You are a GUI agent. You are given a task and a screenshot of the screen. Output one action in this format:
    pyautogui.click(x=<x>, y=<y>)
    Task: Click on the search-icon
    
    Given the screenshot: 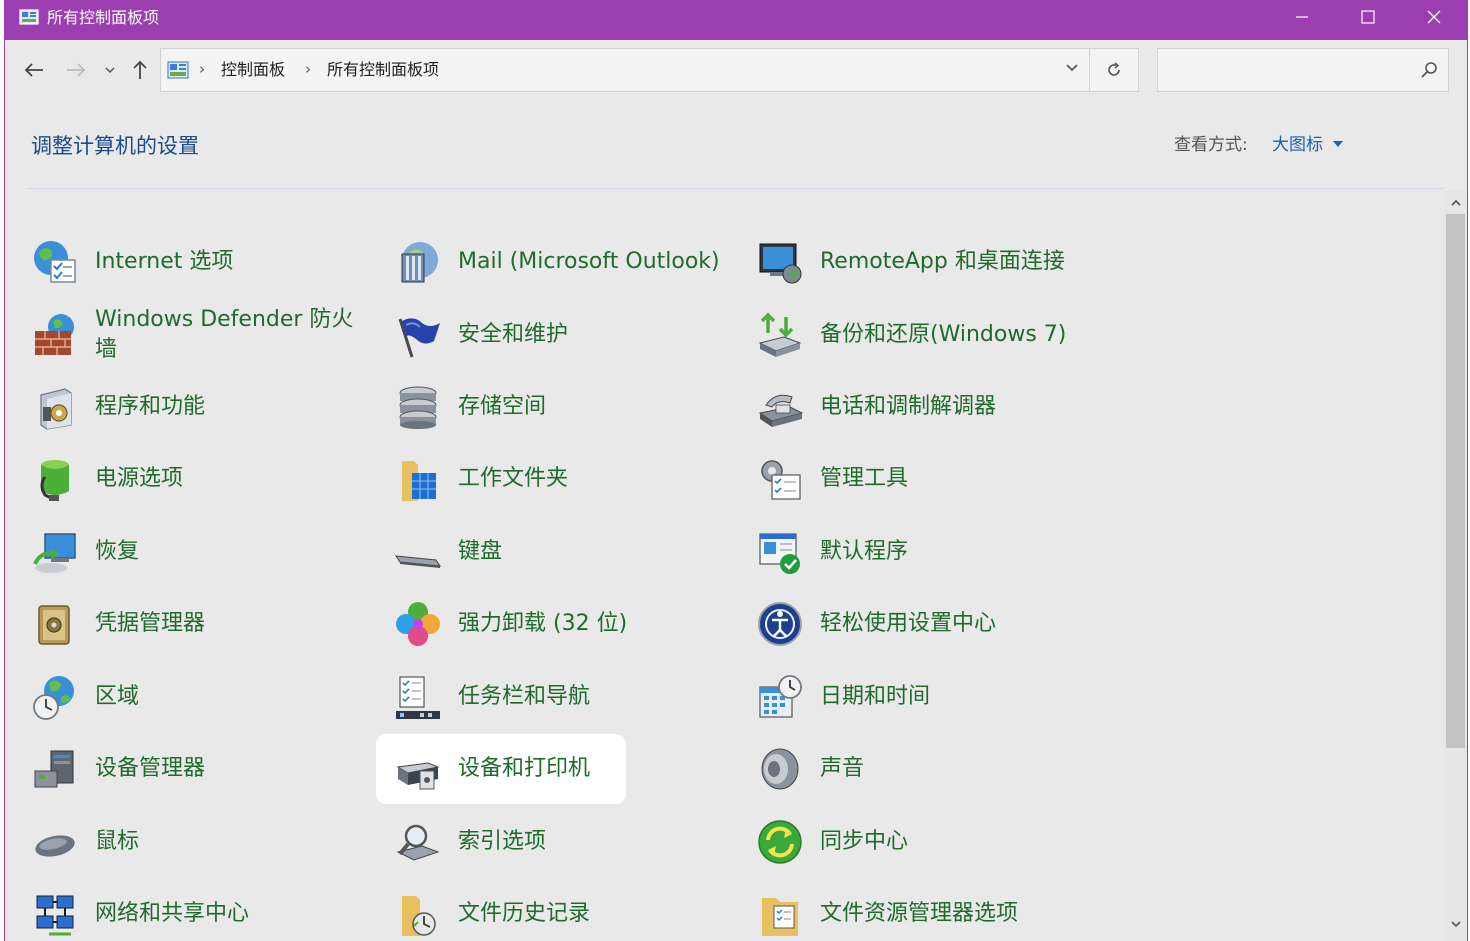 What is the action you would take?
    pyautogui.click(x=1429, y=70)
    